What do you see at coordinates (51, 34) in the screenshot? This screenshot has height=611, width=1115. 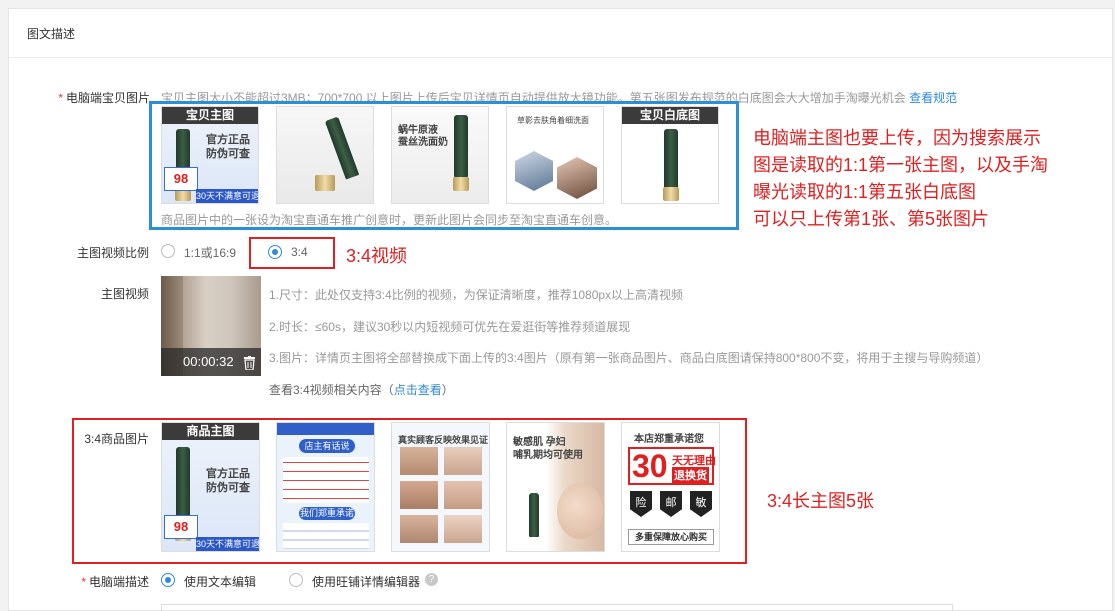 I see `panel-title: 图文描述` at bounding box center [51, 34].